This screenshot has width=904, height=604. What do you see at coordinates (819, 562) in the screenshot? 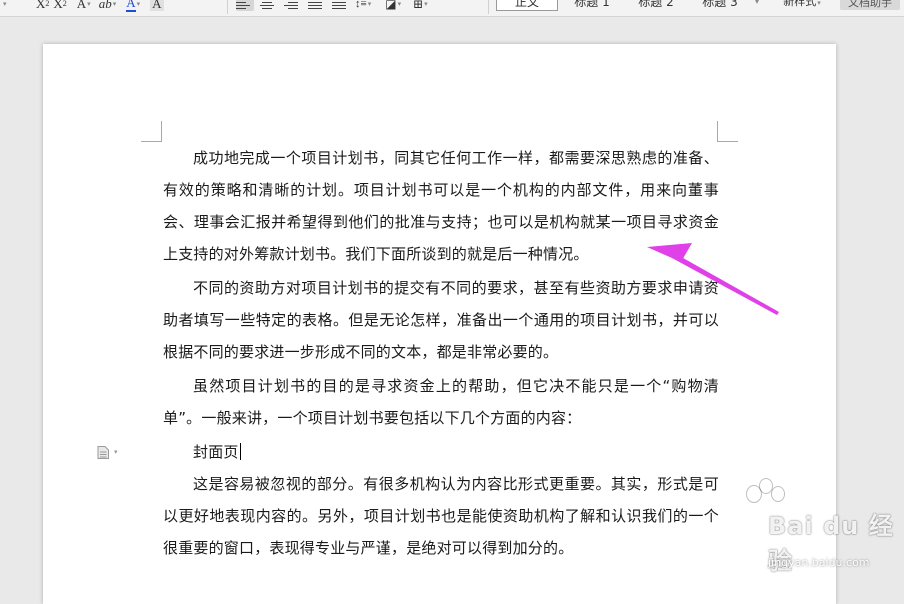
I see `watermark-url: jingyan.baidu.com` at bounding box center [819, 562].